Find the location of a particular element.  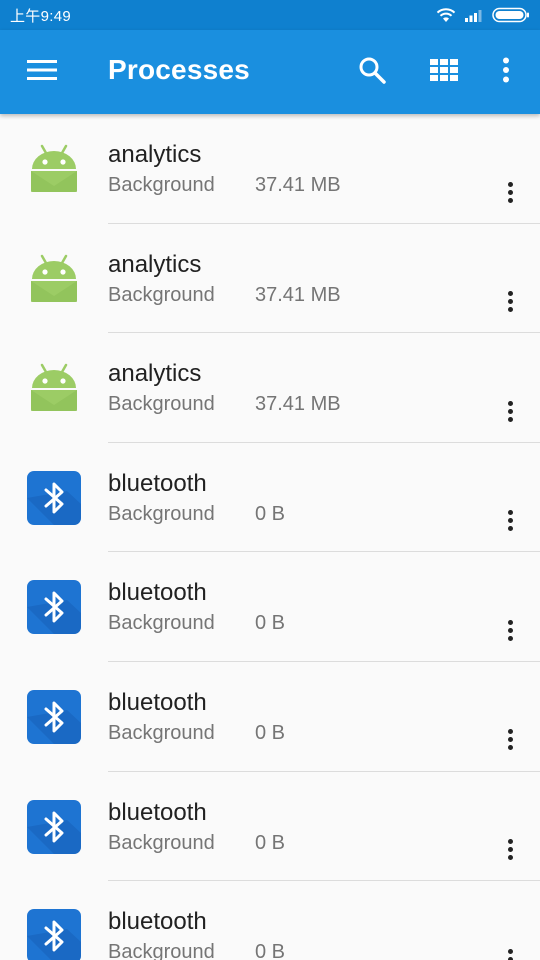

status-time: 上午9:49 is located at coordinates (40, 16).